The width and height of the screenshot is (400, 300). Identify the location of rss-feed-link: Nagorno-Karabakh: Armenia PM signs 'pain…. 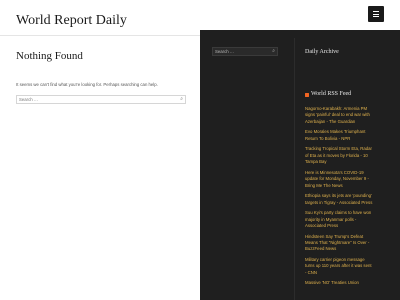
(339, 115).